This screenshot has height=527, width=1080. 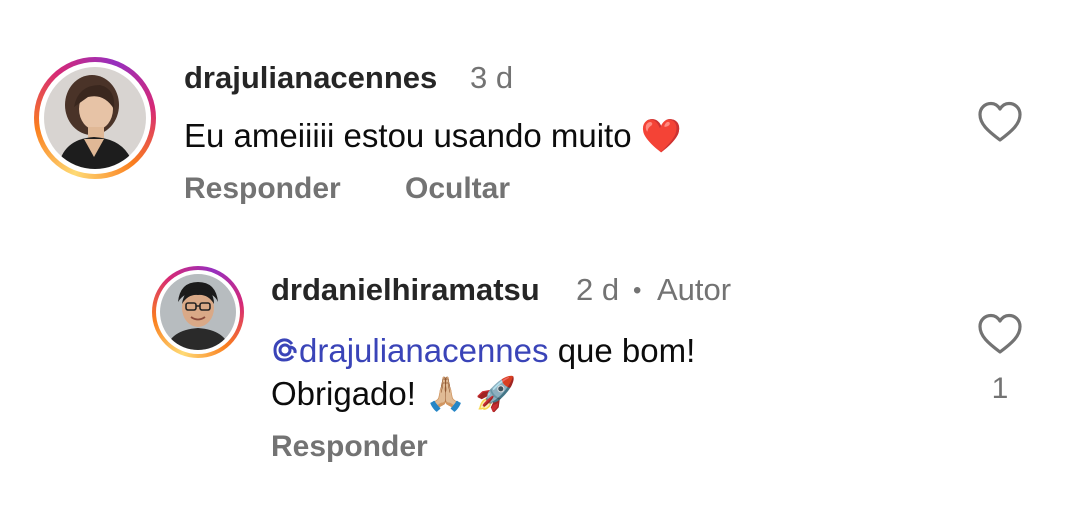 What do you see at coordinates (598, 289) in the screenshot?
I see `reply-timestamp: 2 d` at bounding box center [598, 289].